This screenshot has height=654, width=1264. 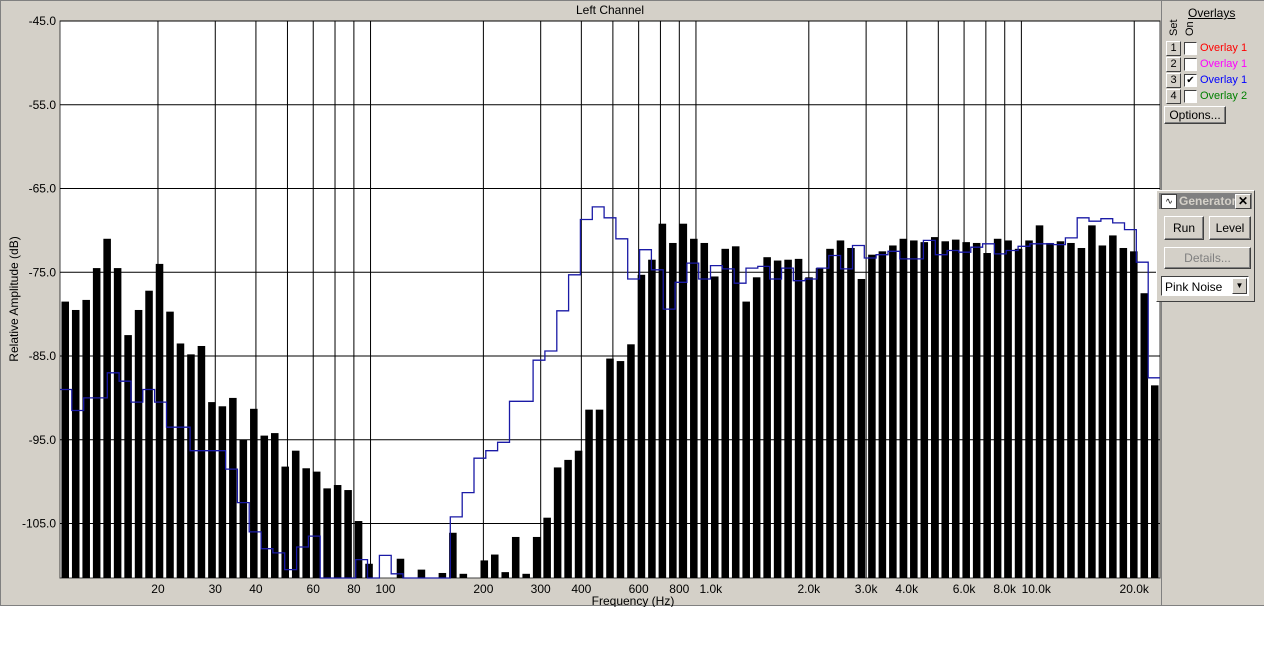 I want to click on x-tick-label: 40, so click(x=256, y=589).